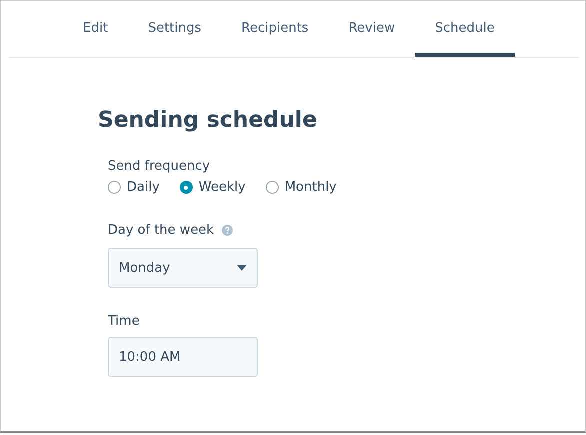  I want to click on radio-label: Weekly, so click(222, 187).